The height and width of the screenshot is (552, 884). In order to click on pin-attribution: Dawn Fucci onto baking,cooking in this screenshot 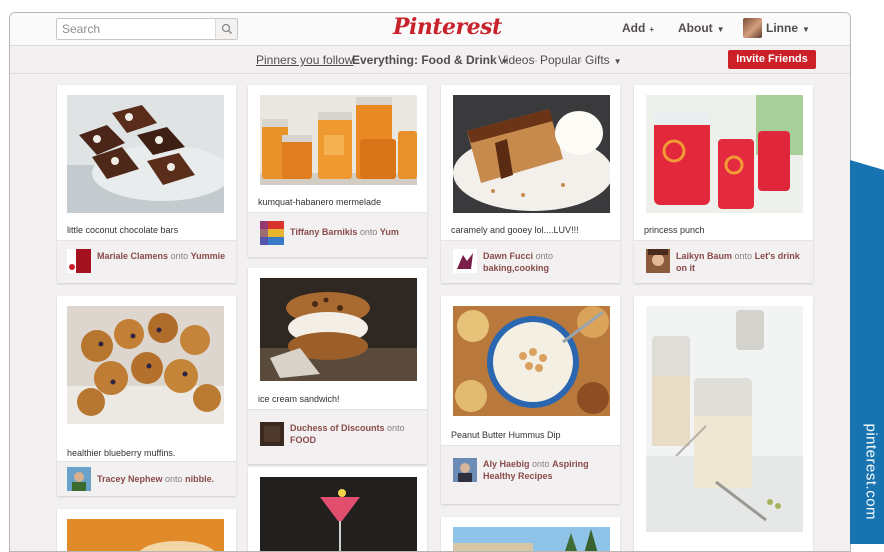, I will do `click(530, 261)`.